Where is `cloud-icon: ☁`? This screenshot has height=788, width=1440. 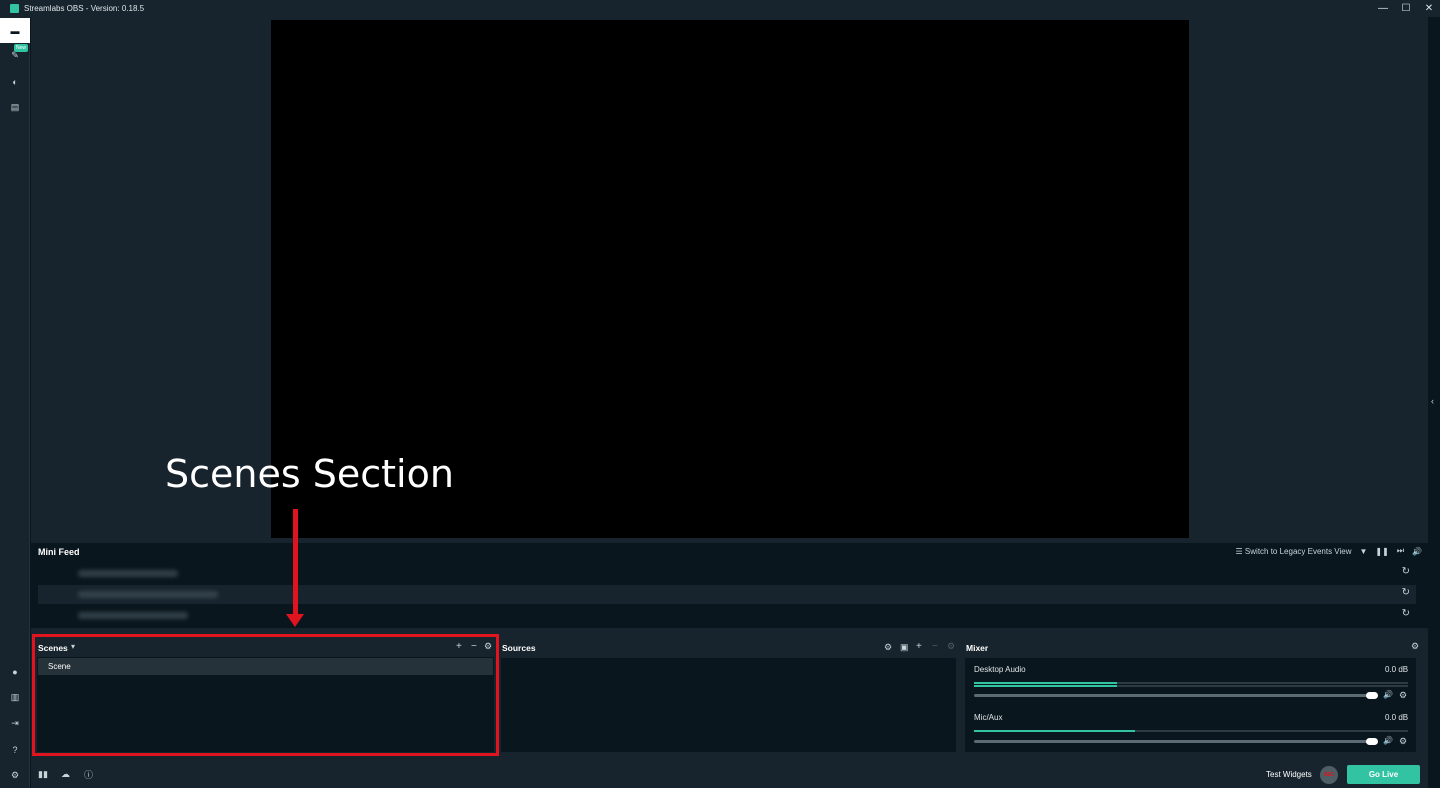
cloud-icon: ☁ is located at coordinates (65, 774).